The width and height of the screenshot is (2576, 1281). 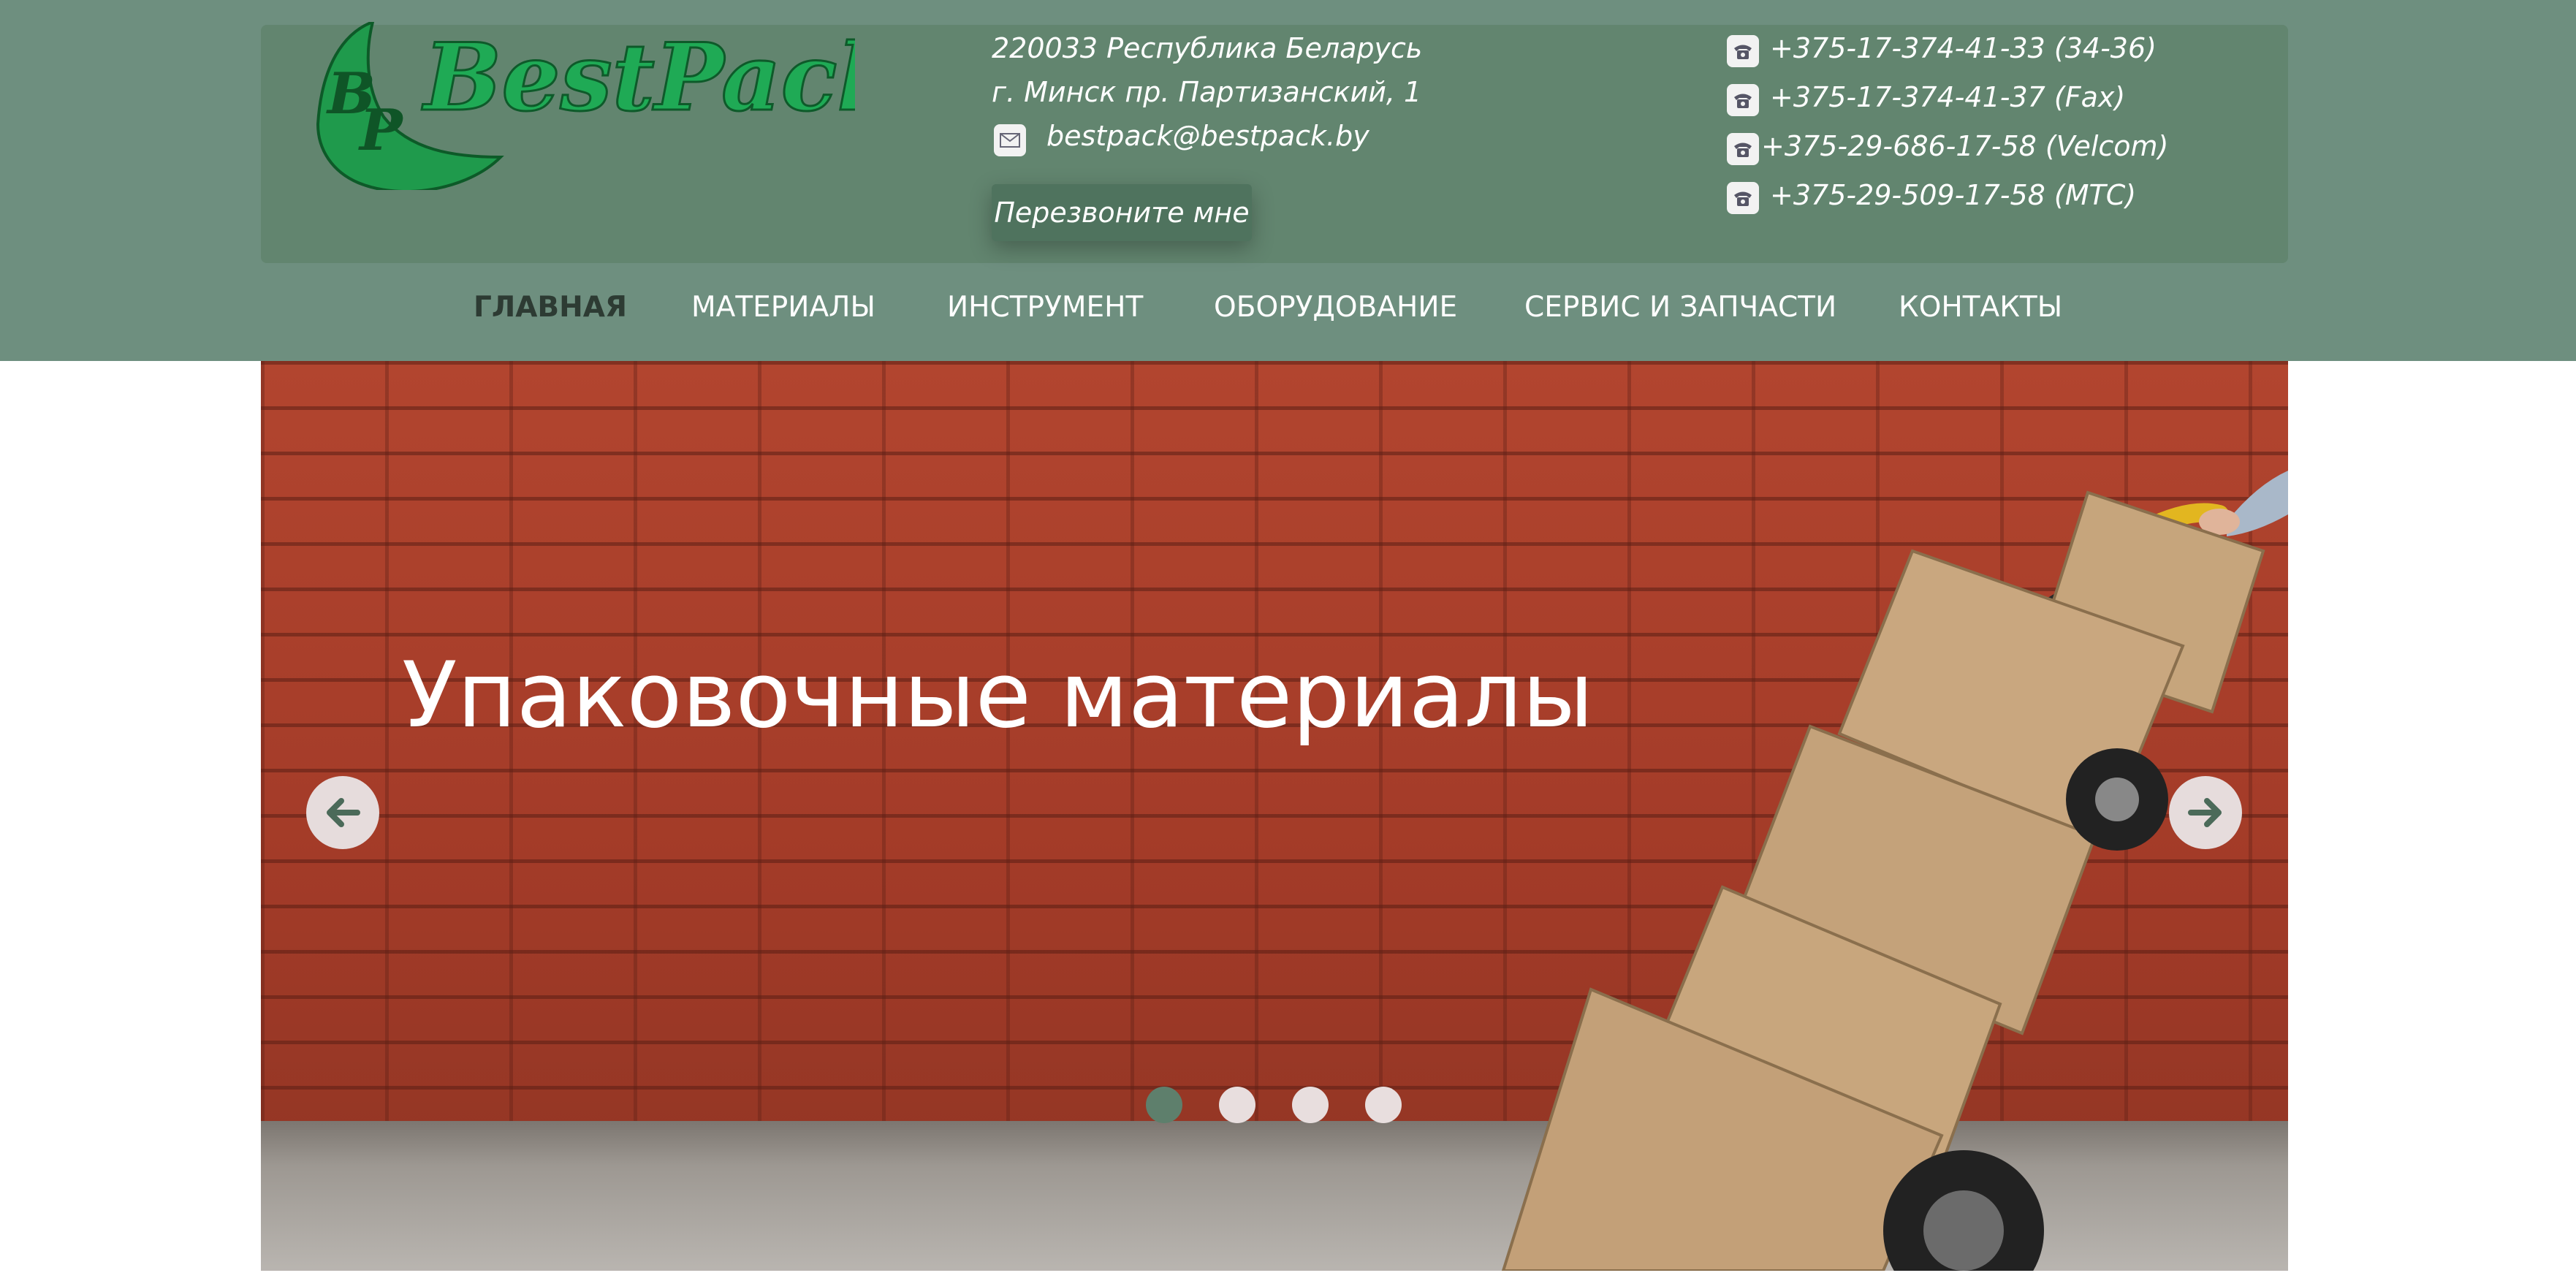 What do you see at coordinates (998, 695) in the screenshot?
I see `slide-title: Упаковочные материалы` at bounding box center [998, 695].